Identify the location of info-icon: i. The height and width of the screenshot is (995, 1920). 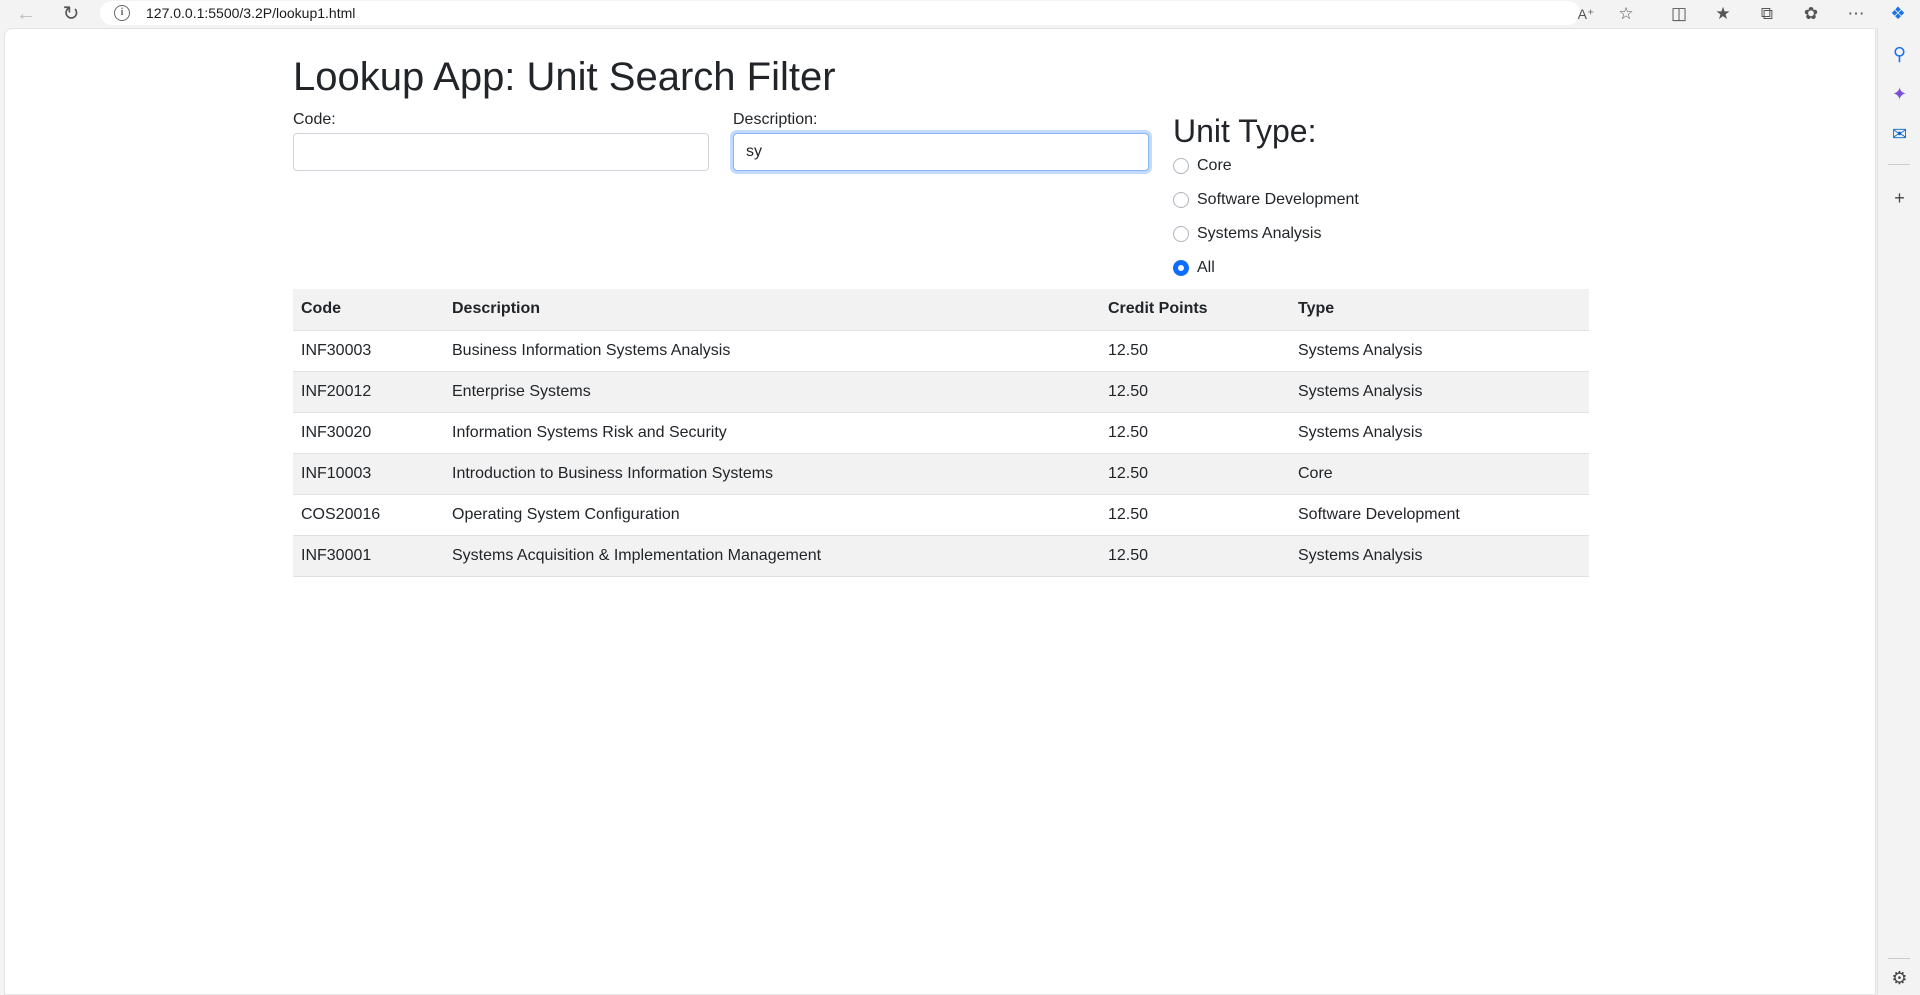
(122, 13).